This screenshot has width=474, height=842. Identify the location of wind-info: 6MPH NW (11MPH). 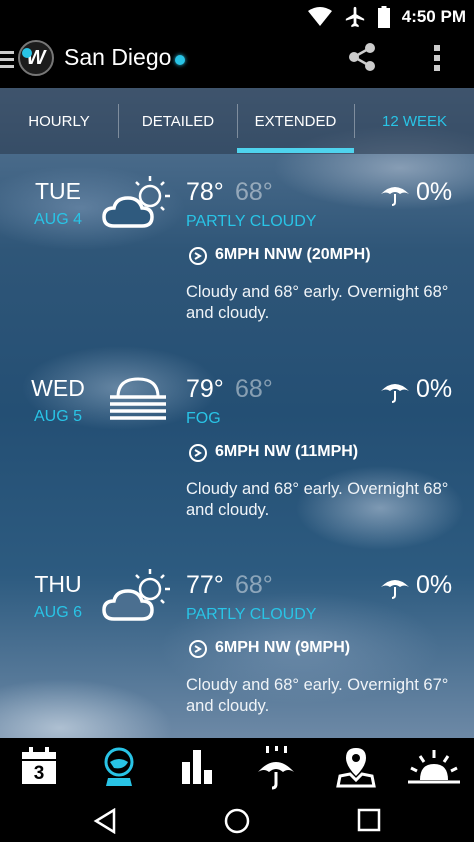
(287, 451).